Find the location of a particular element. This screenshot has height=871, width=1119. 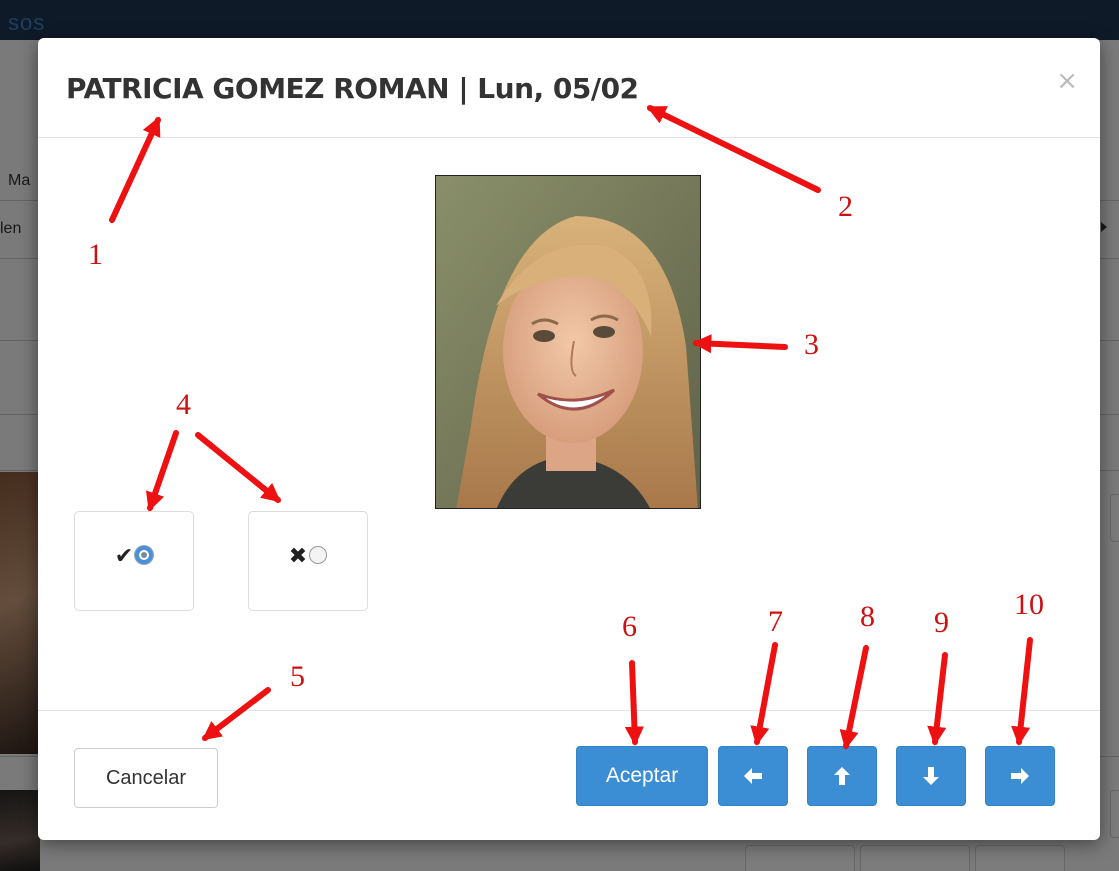

arrow-down-icon is located at coordinates (931, 776).